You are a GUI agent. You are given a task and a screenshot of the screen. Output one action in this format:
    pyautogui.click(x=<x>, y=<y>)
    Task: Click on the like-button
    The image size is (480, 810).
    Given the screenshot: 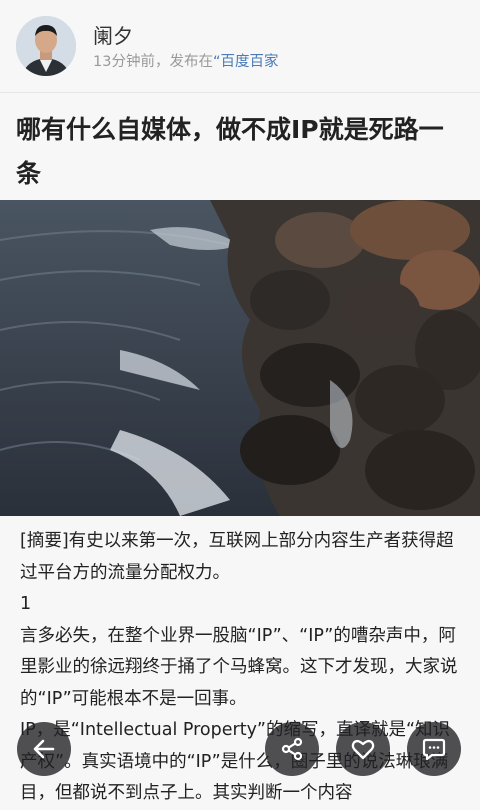 What is the action you would take?
    pyautogui.click(x=363, y=749)
    